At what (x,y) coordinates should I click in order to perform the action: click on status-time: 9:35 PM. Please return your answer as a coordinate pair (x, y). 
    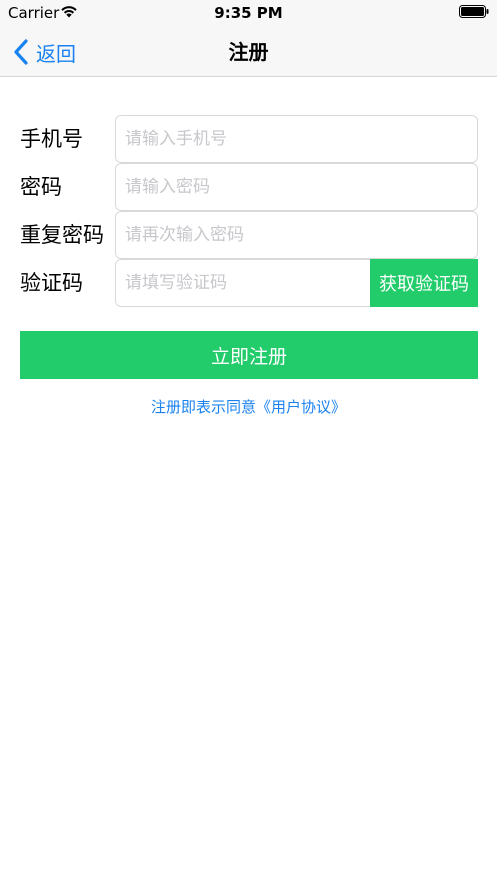
    Looking at the image, I should click on (248, 13).